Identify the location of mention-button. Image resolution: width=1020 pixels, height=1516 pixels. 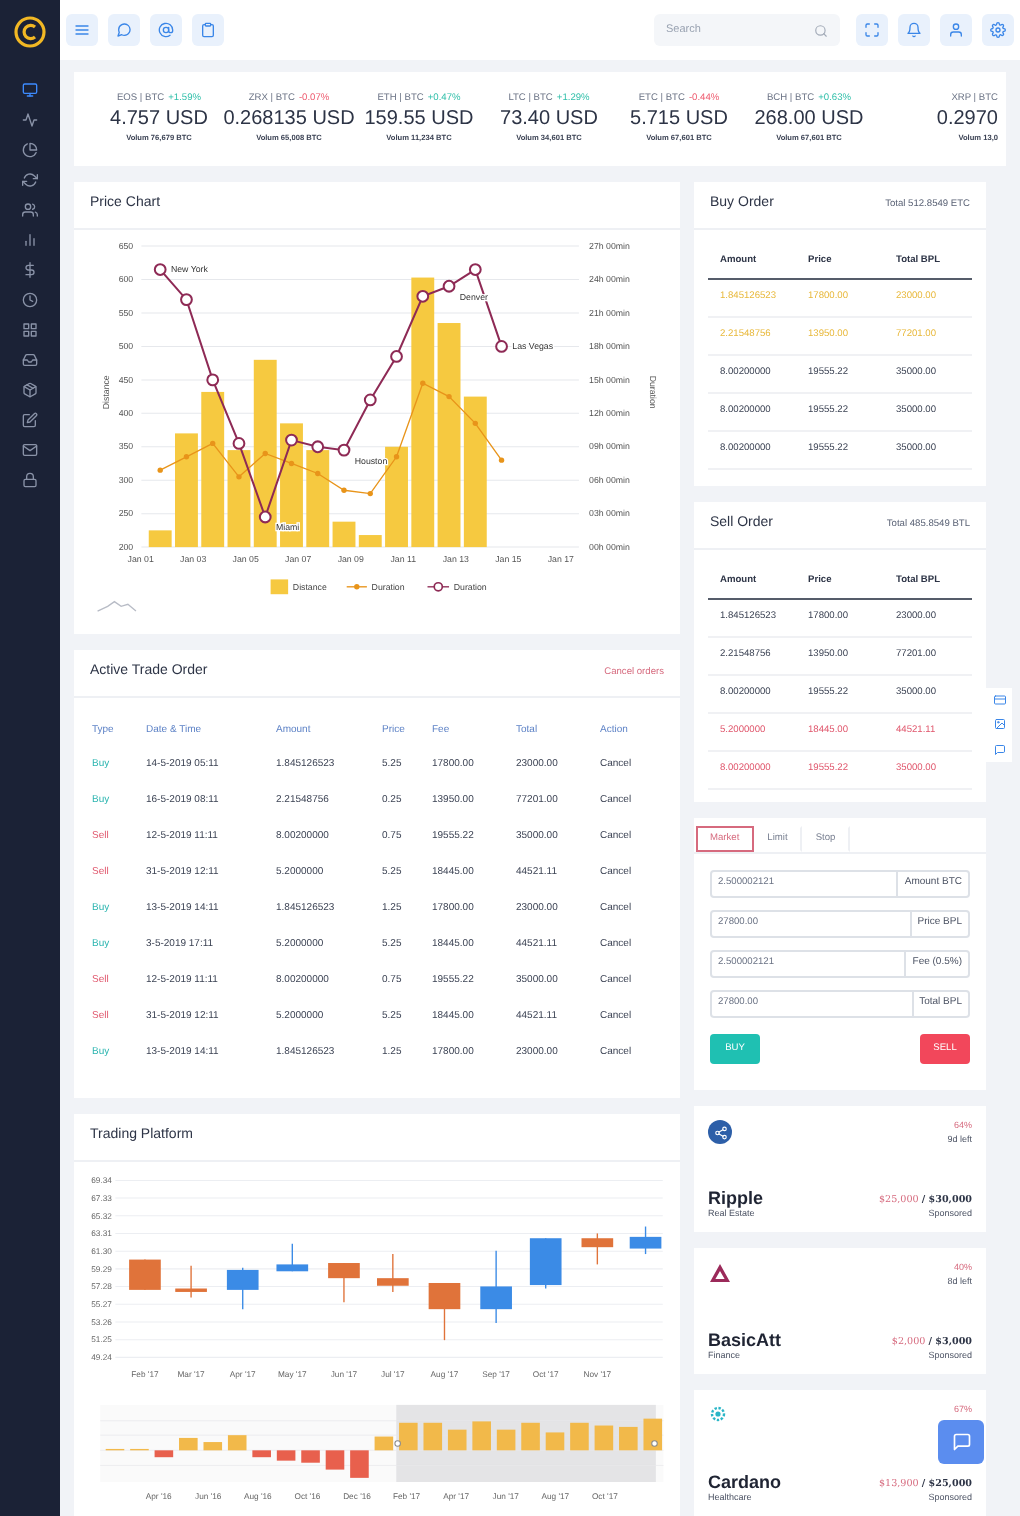
(166, 30).